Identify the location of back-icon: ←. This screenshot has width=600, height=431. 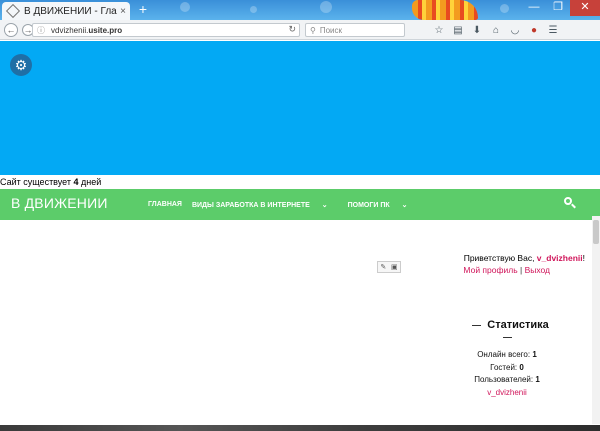
(11, 29).